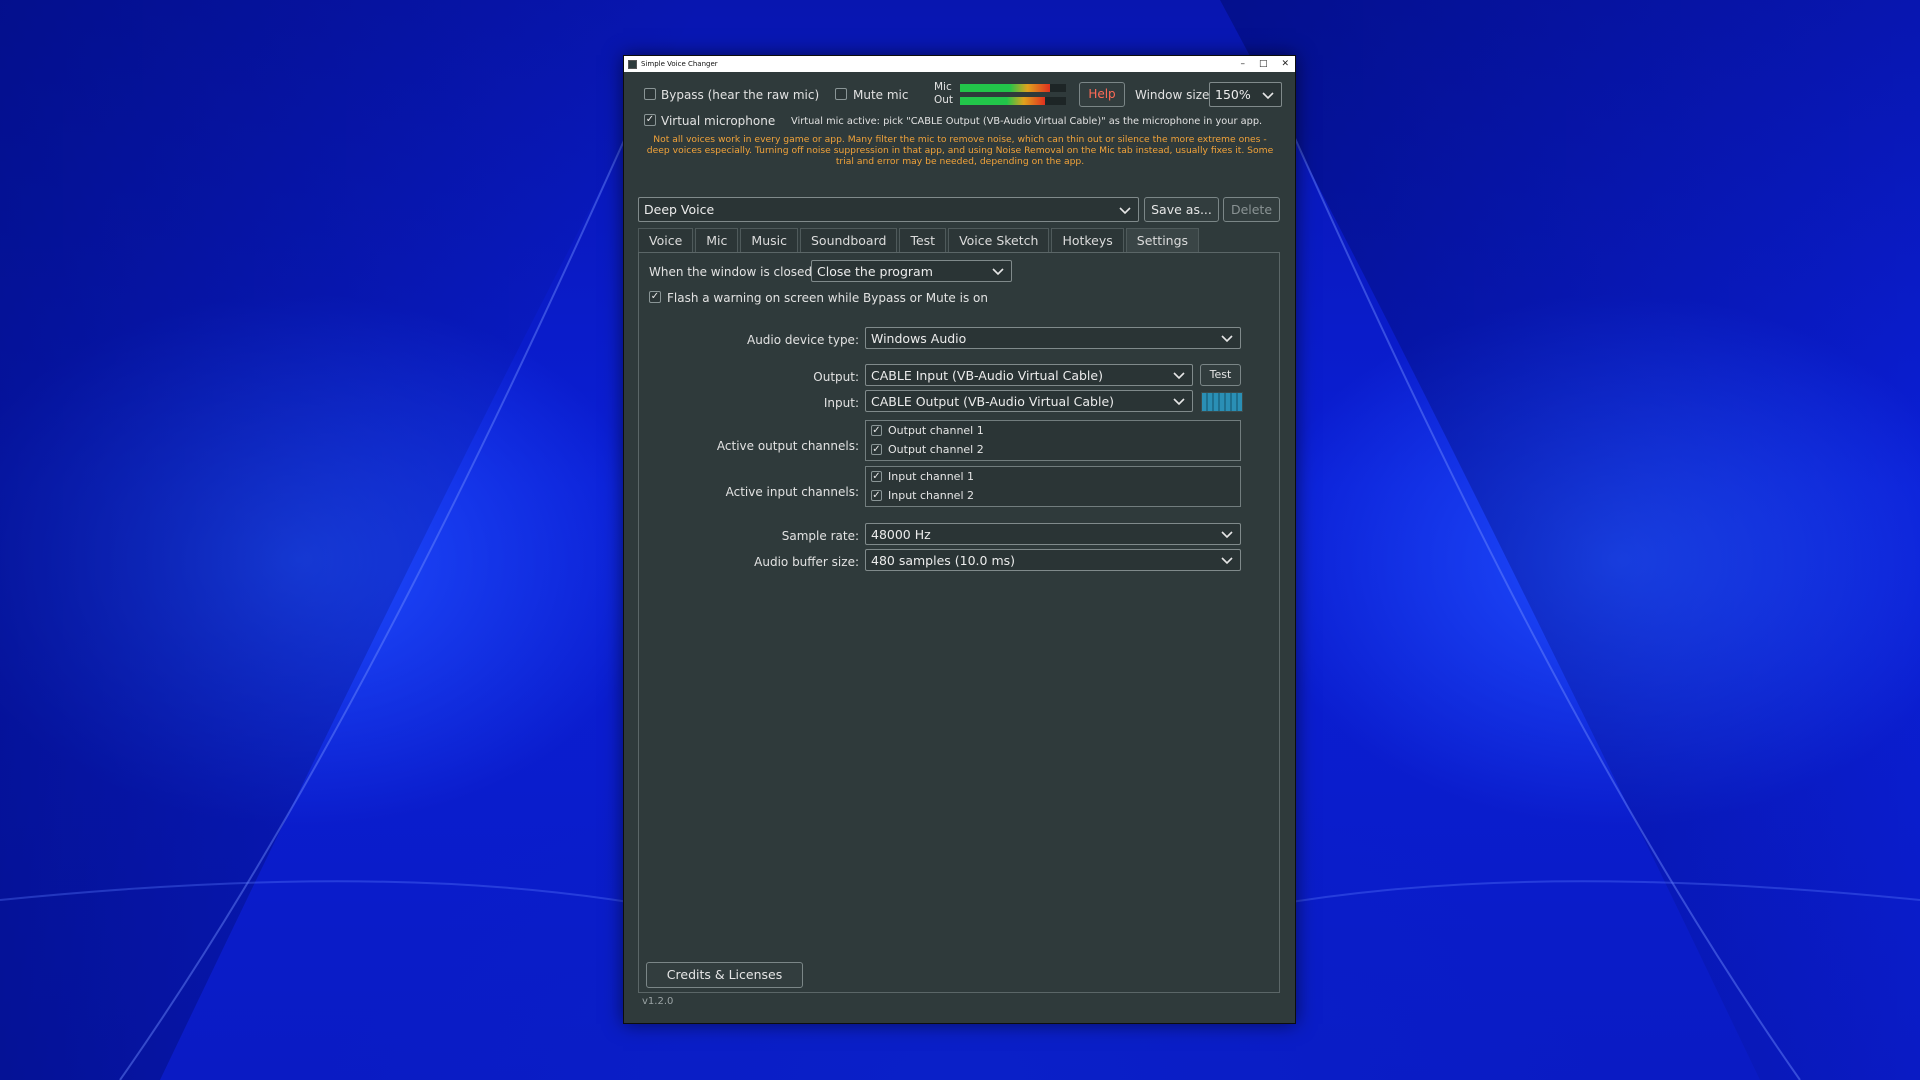 The width and height of the screenshot is (1920, 1080). Describe the element at coordinates (931, 476) in the screenshot. I see `input-channel-1-label: Input channel 1` at that location.